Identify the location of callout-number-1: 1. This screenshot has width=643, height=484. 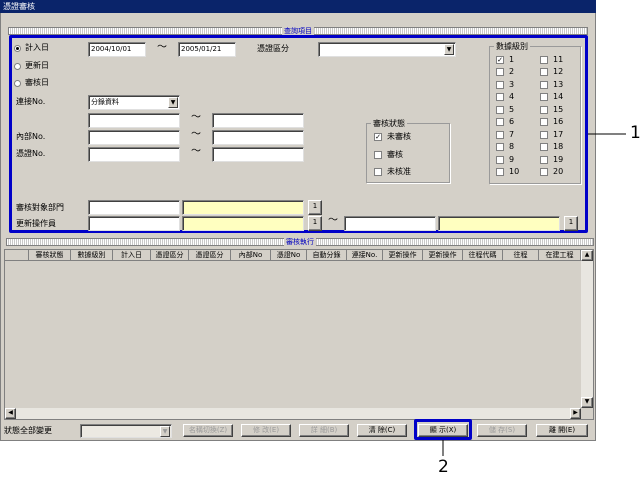
(635, 133).